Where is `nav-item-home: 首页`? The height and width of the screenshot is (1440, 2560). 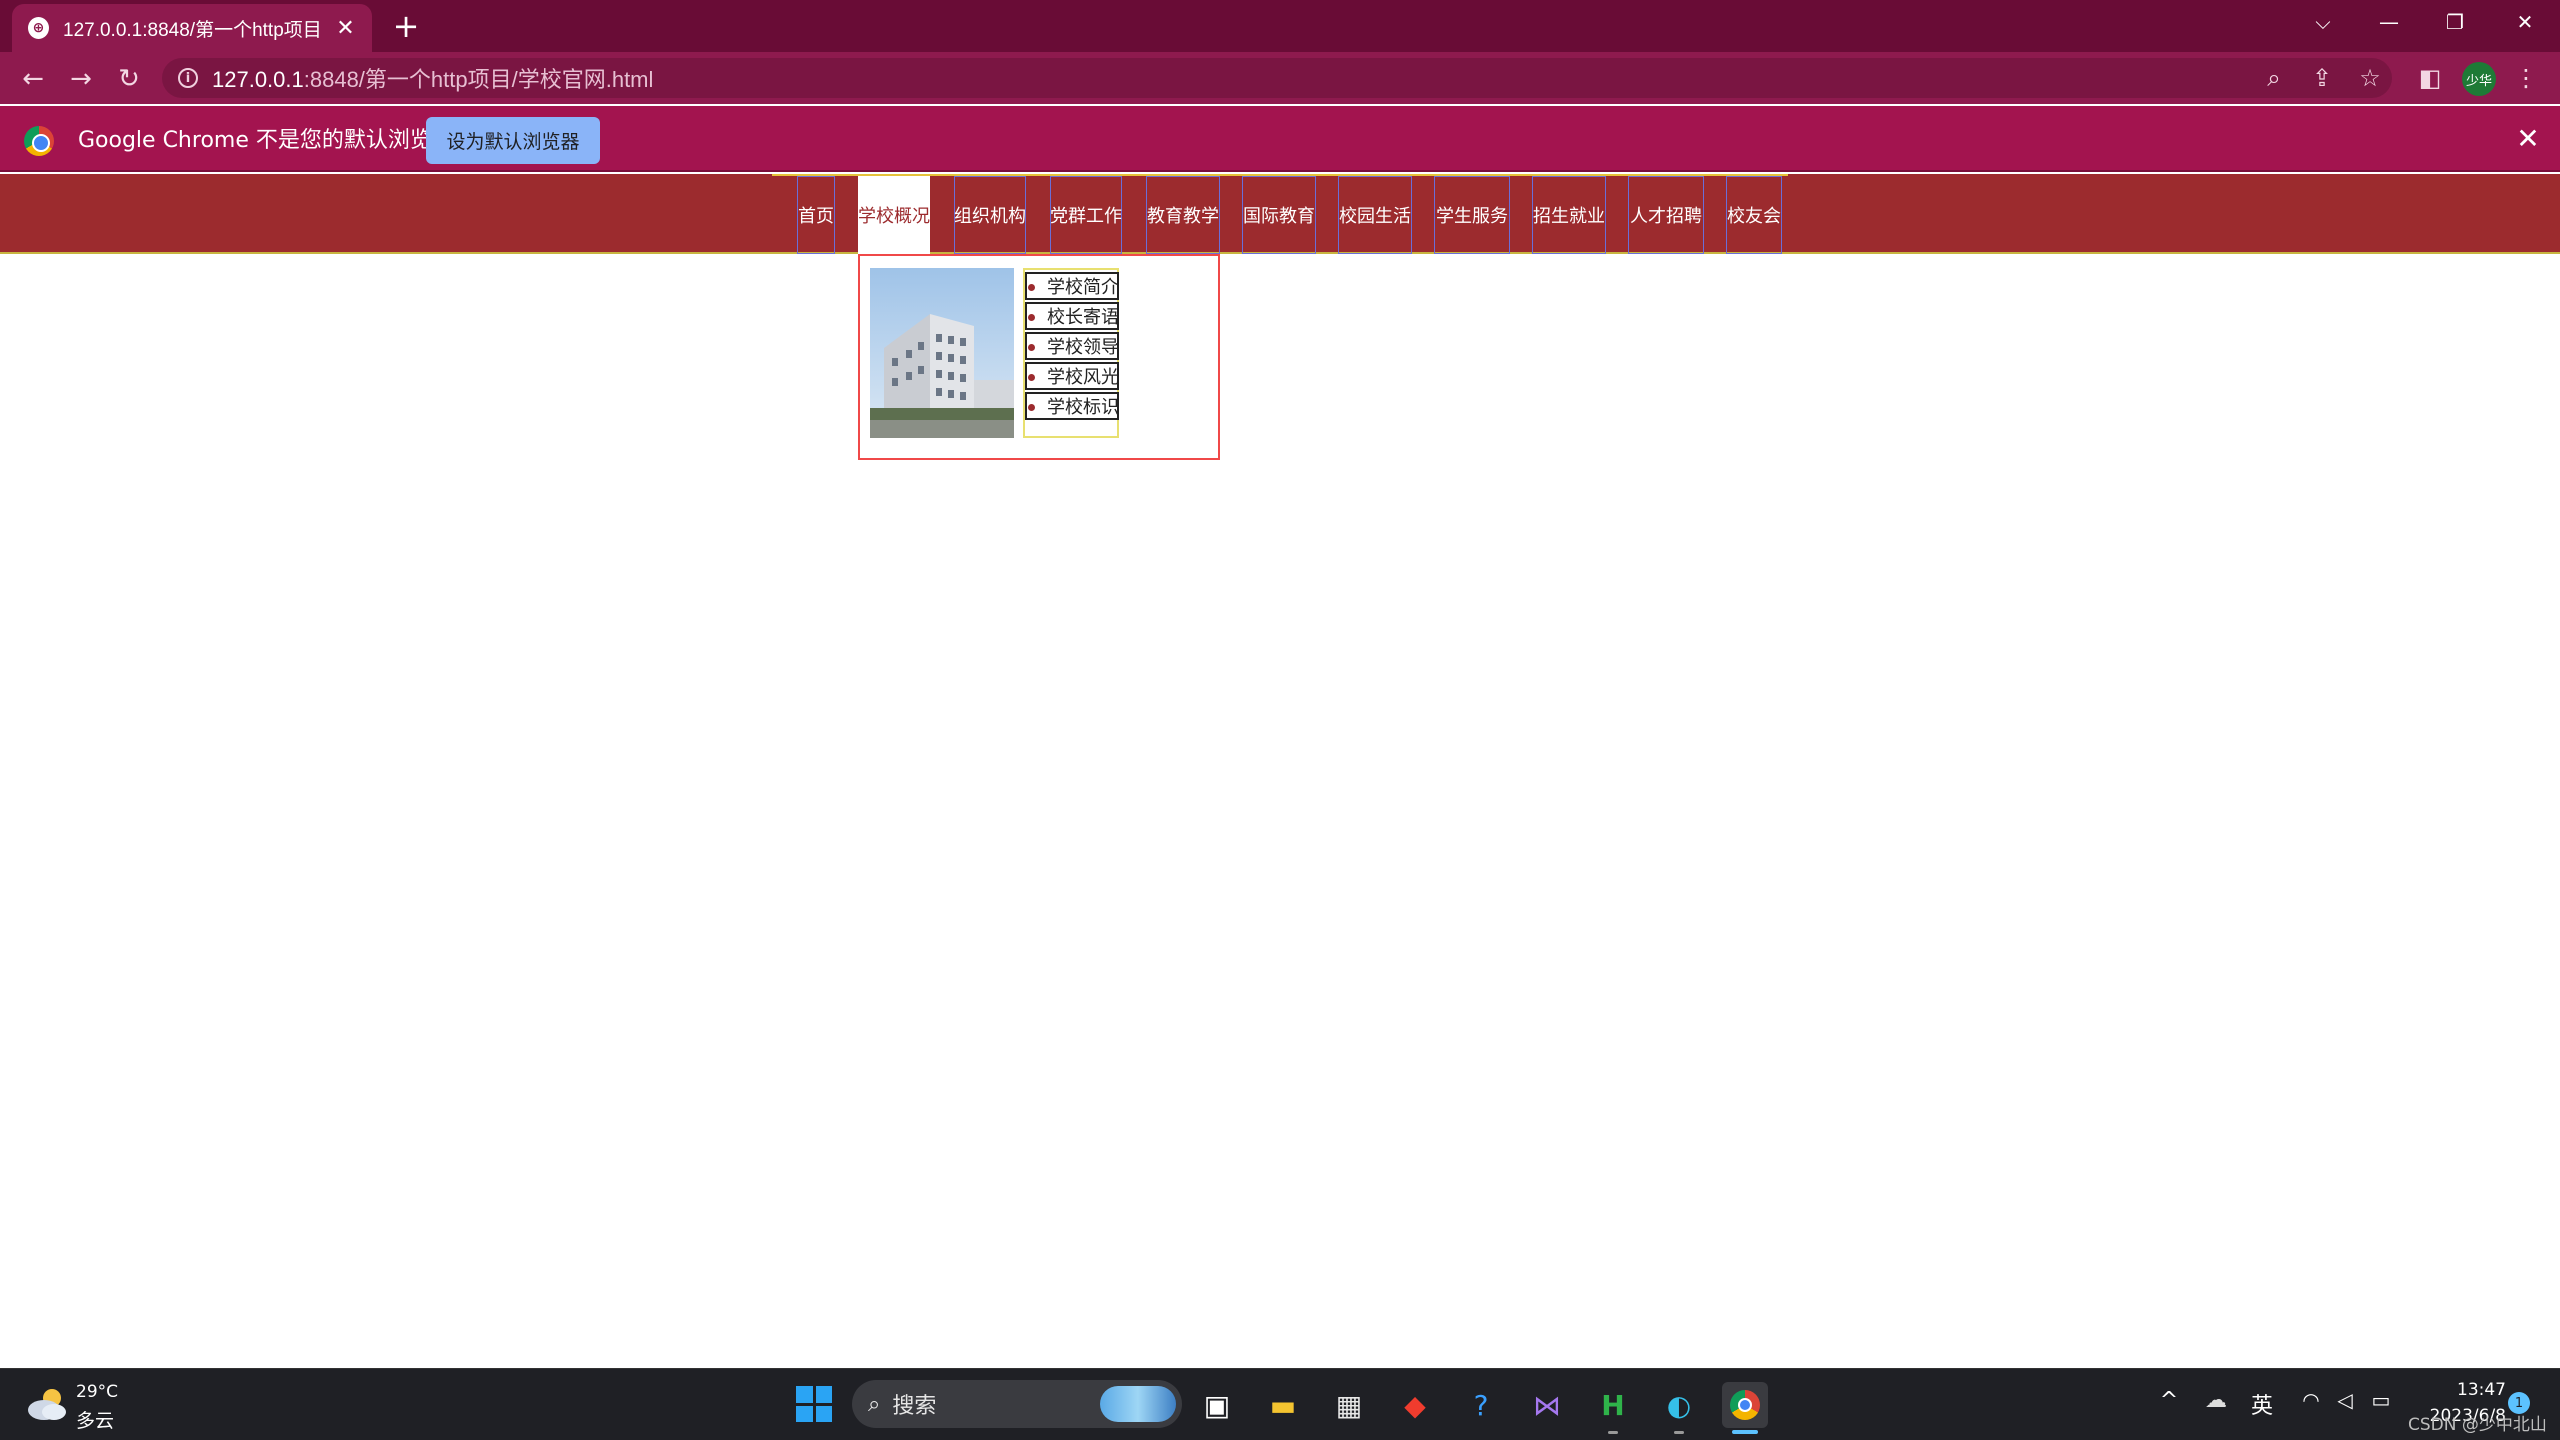 nav-item-home: 首页 is located at coordinates (816, 215).